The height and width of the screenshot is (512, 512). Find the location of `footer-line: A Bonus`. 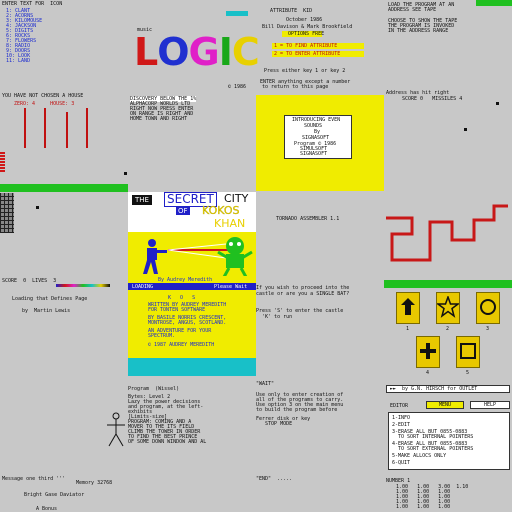

footer-line: A Bonus is located at coordinates (47, 509).